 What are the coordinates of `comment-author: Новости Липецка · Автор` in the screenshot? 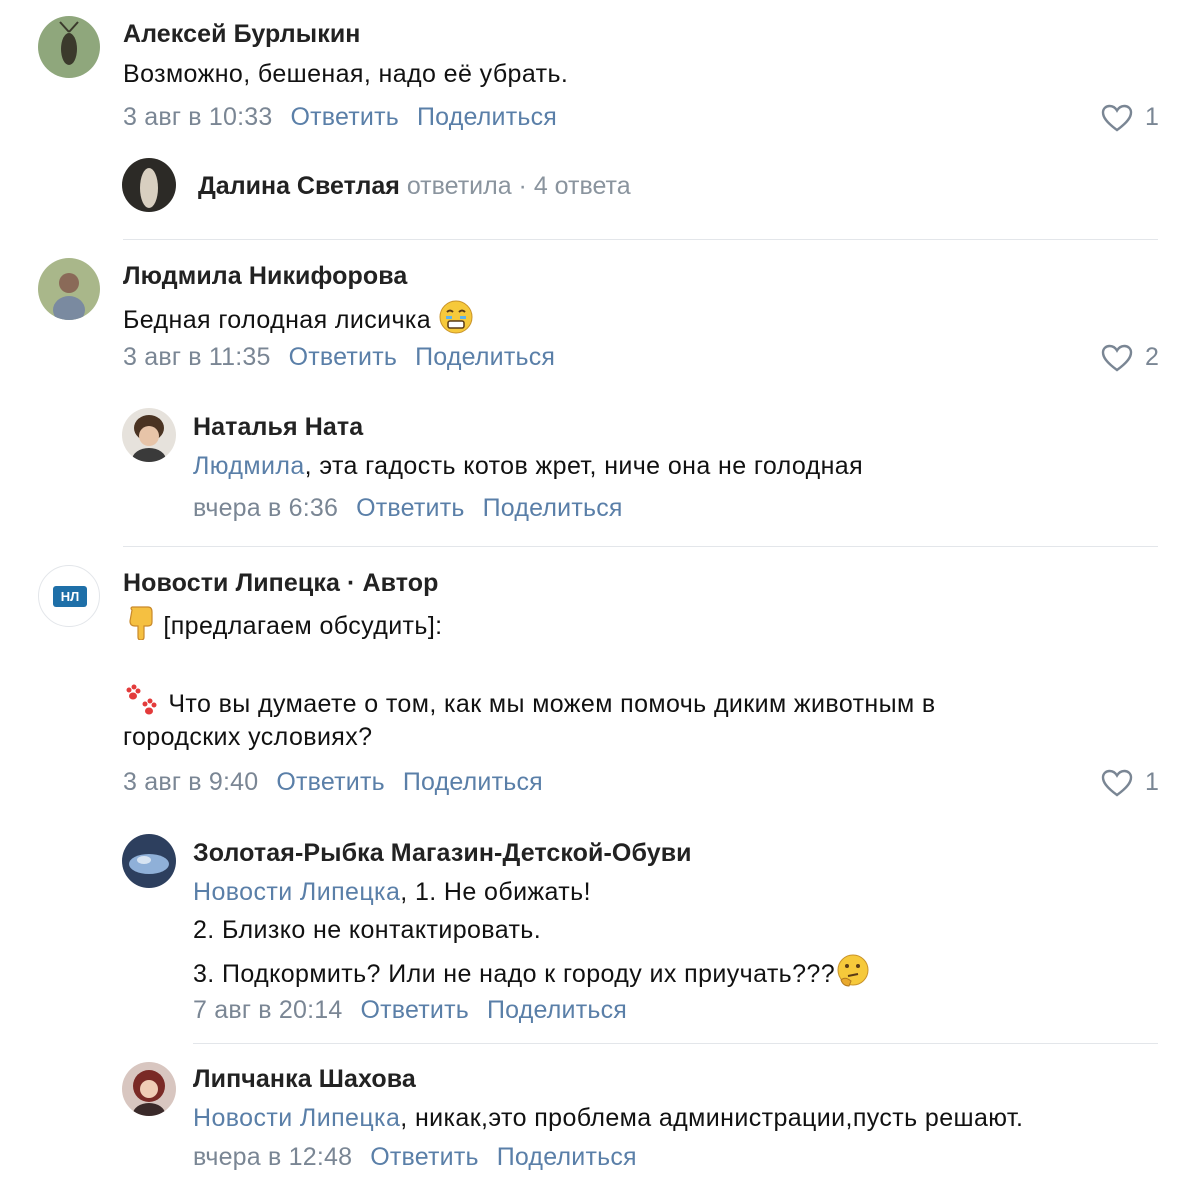 It's located at (281, 583).